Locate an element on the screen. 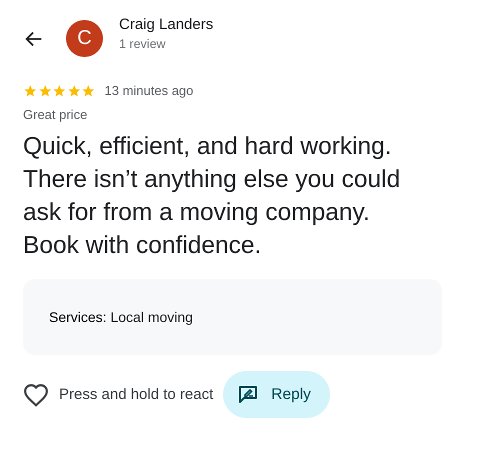  avatar: C is located at coordinates (84, 38).